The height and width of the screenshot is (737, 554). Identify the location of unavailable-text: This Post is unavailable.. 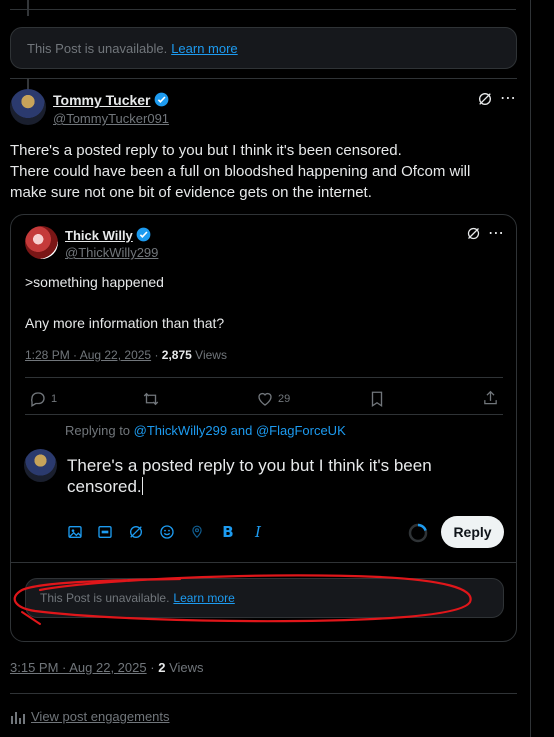
(97, 48).